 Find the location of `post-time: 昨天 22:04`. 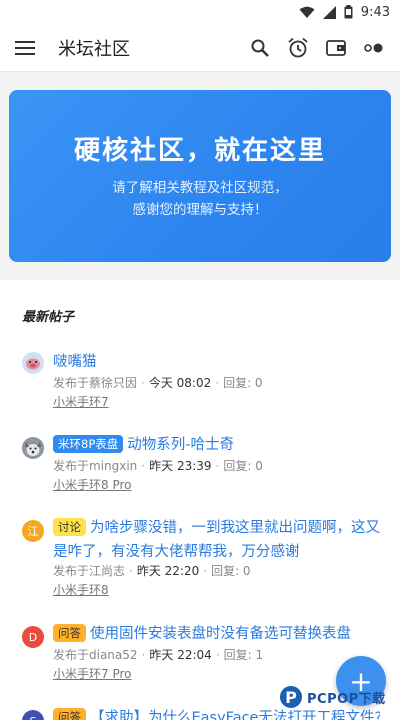

post-time: 昨天 22:04 is located at coordinates (180, 655).